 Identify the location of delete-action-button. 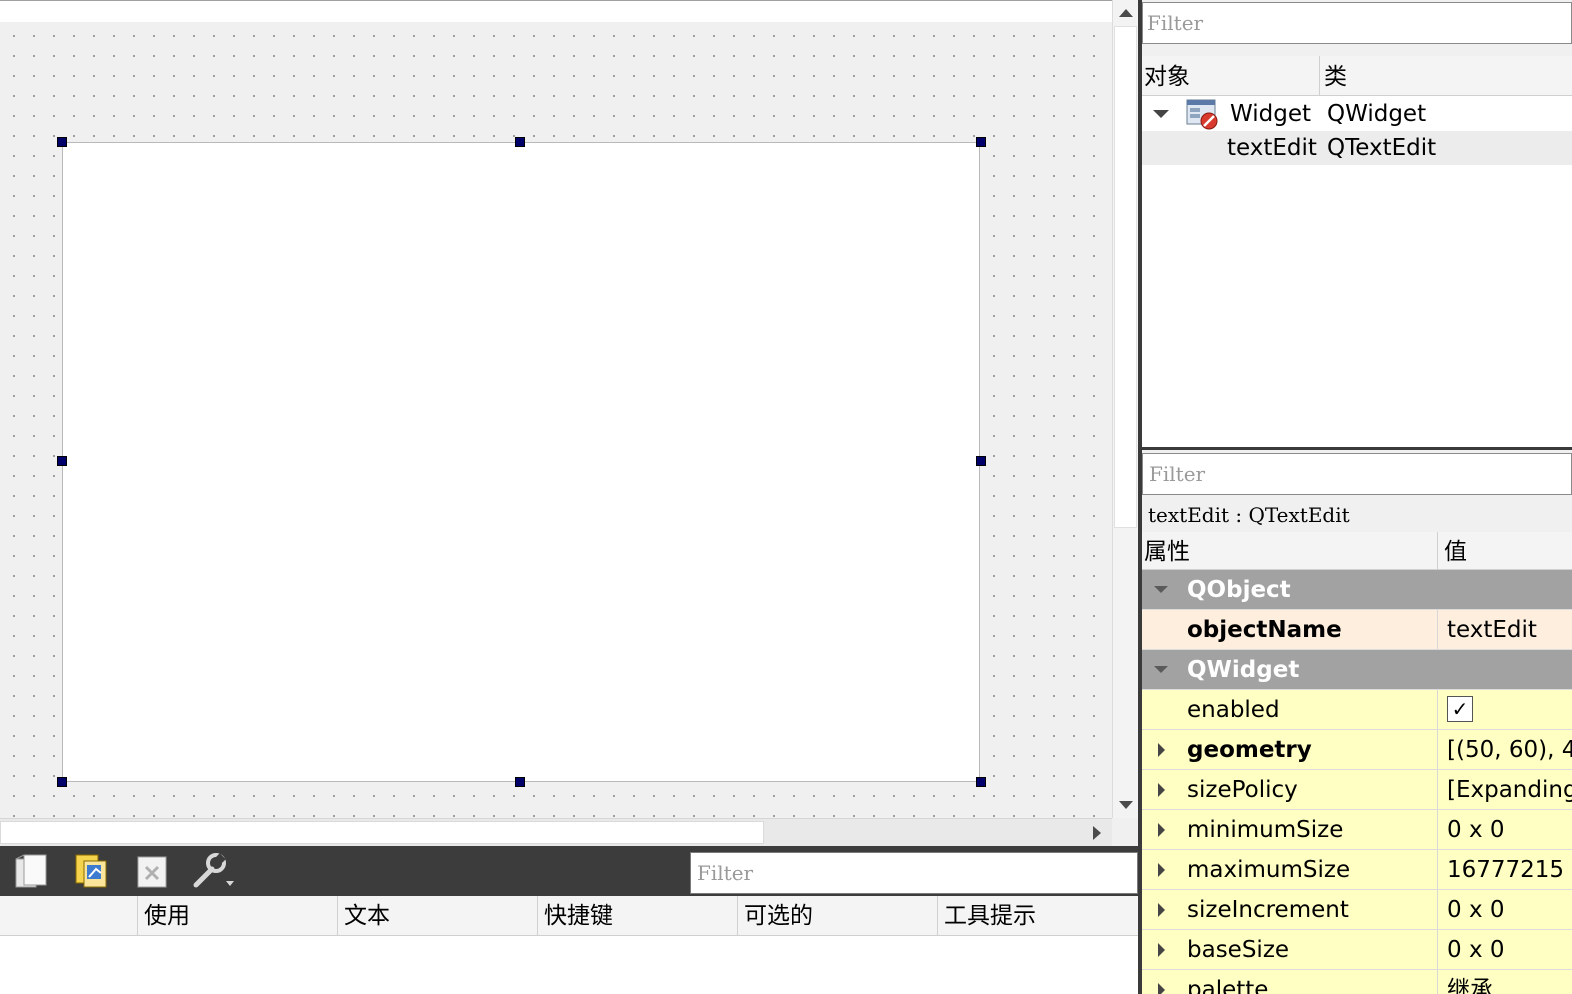
(152, 871).